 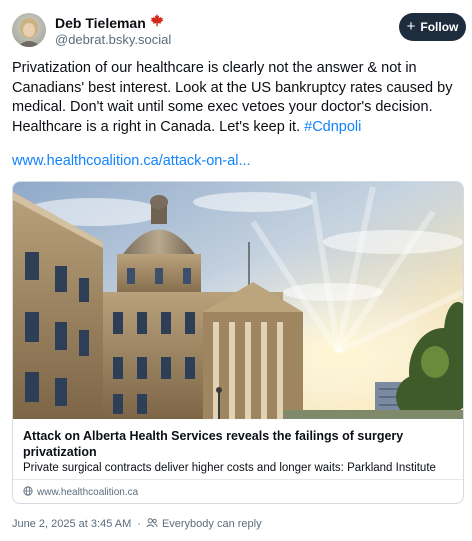 I want to click on author-name: Deb Tieleman, so click(x=100, y=23).